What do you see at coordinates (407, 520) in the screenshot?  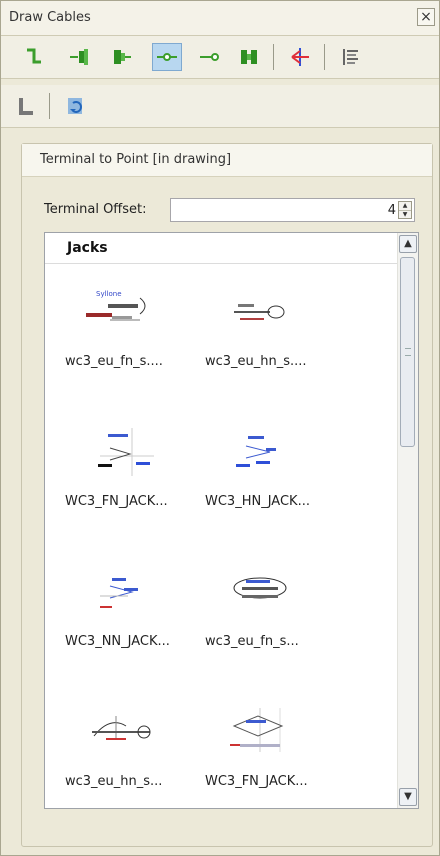 I see `vertical-scrollbar: ▲ ▼` at bounding box center [407, 520].